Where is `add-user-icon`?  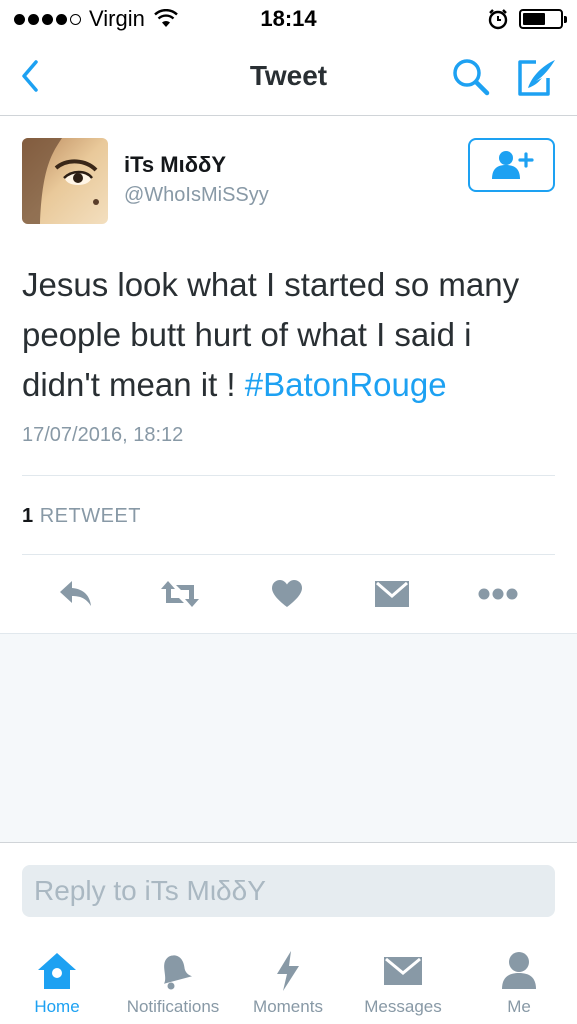
add-user-icon is located at coordinates (512, 165).